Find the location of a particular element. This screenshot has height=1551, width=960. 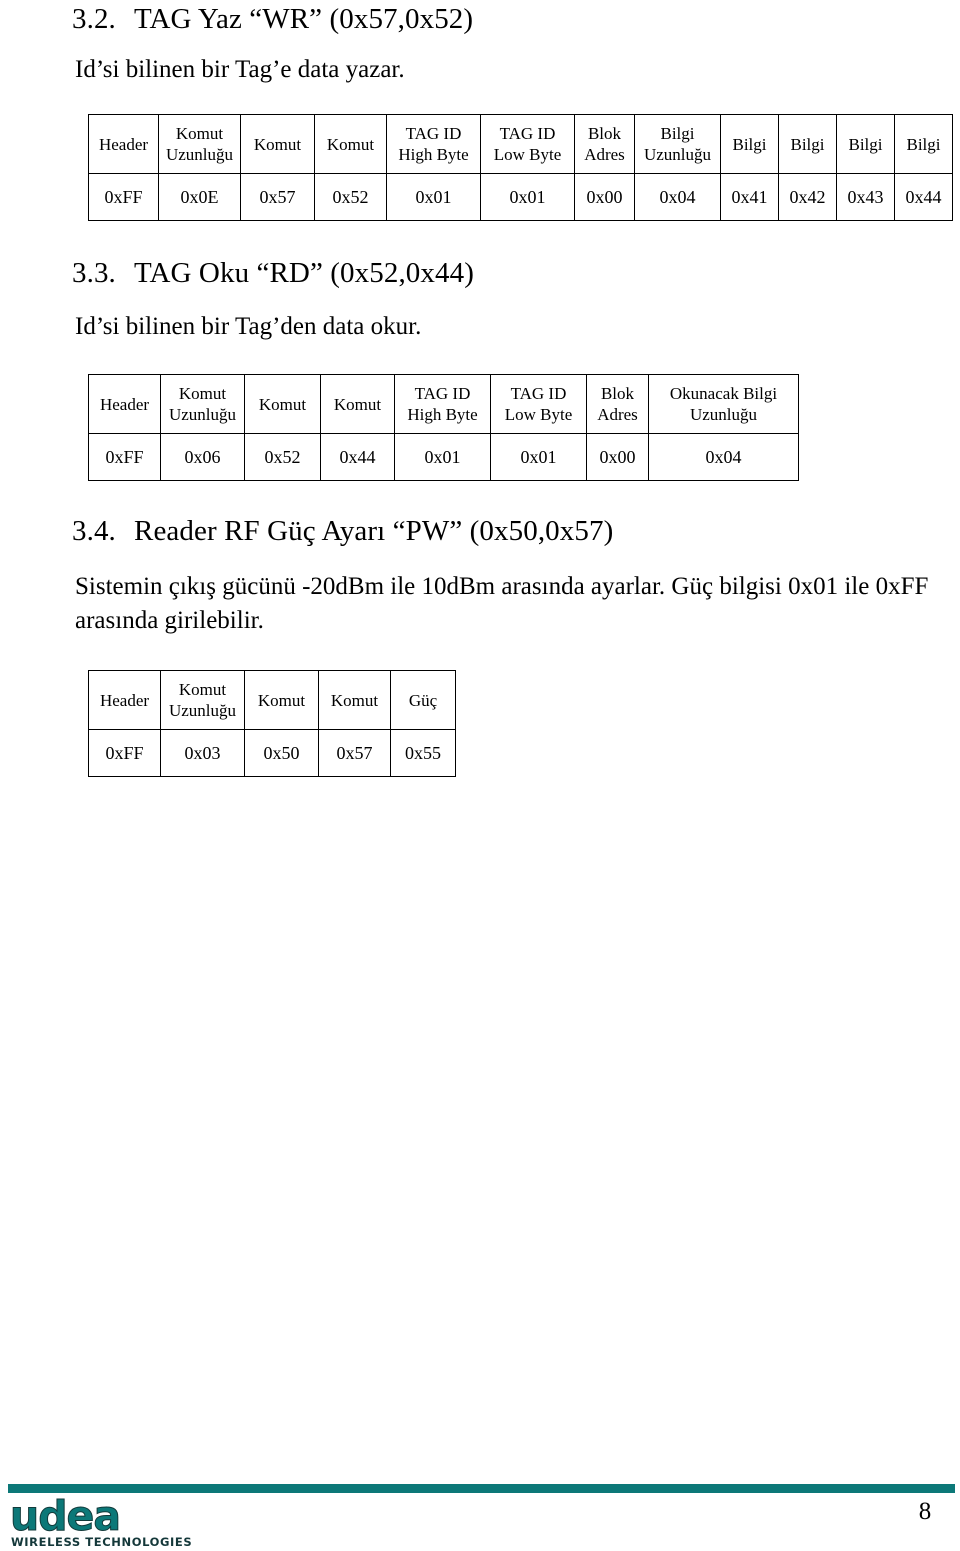

section-heading-3-4: 3.4. Reader RF Güç Ayarı “PW” (0x50,0x57) is located at coordinates (342, 531).